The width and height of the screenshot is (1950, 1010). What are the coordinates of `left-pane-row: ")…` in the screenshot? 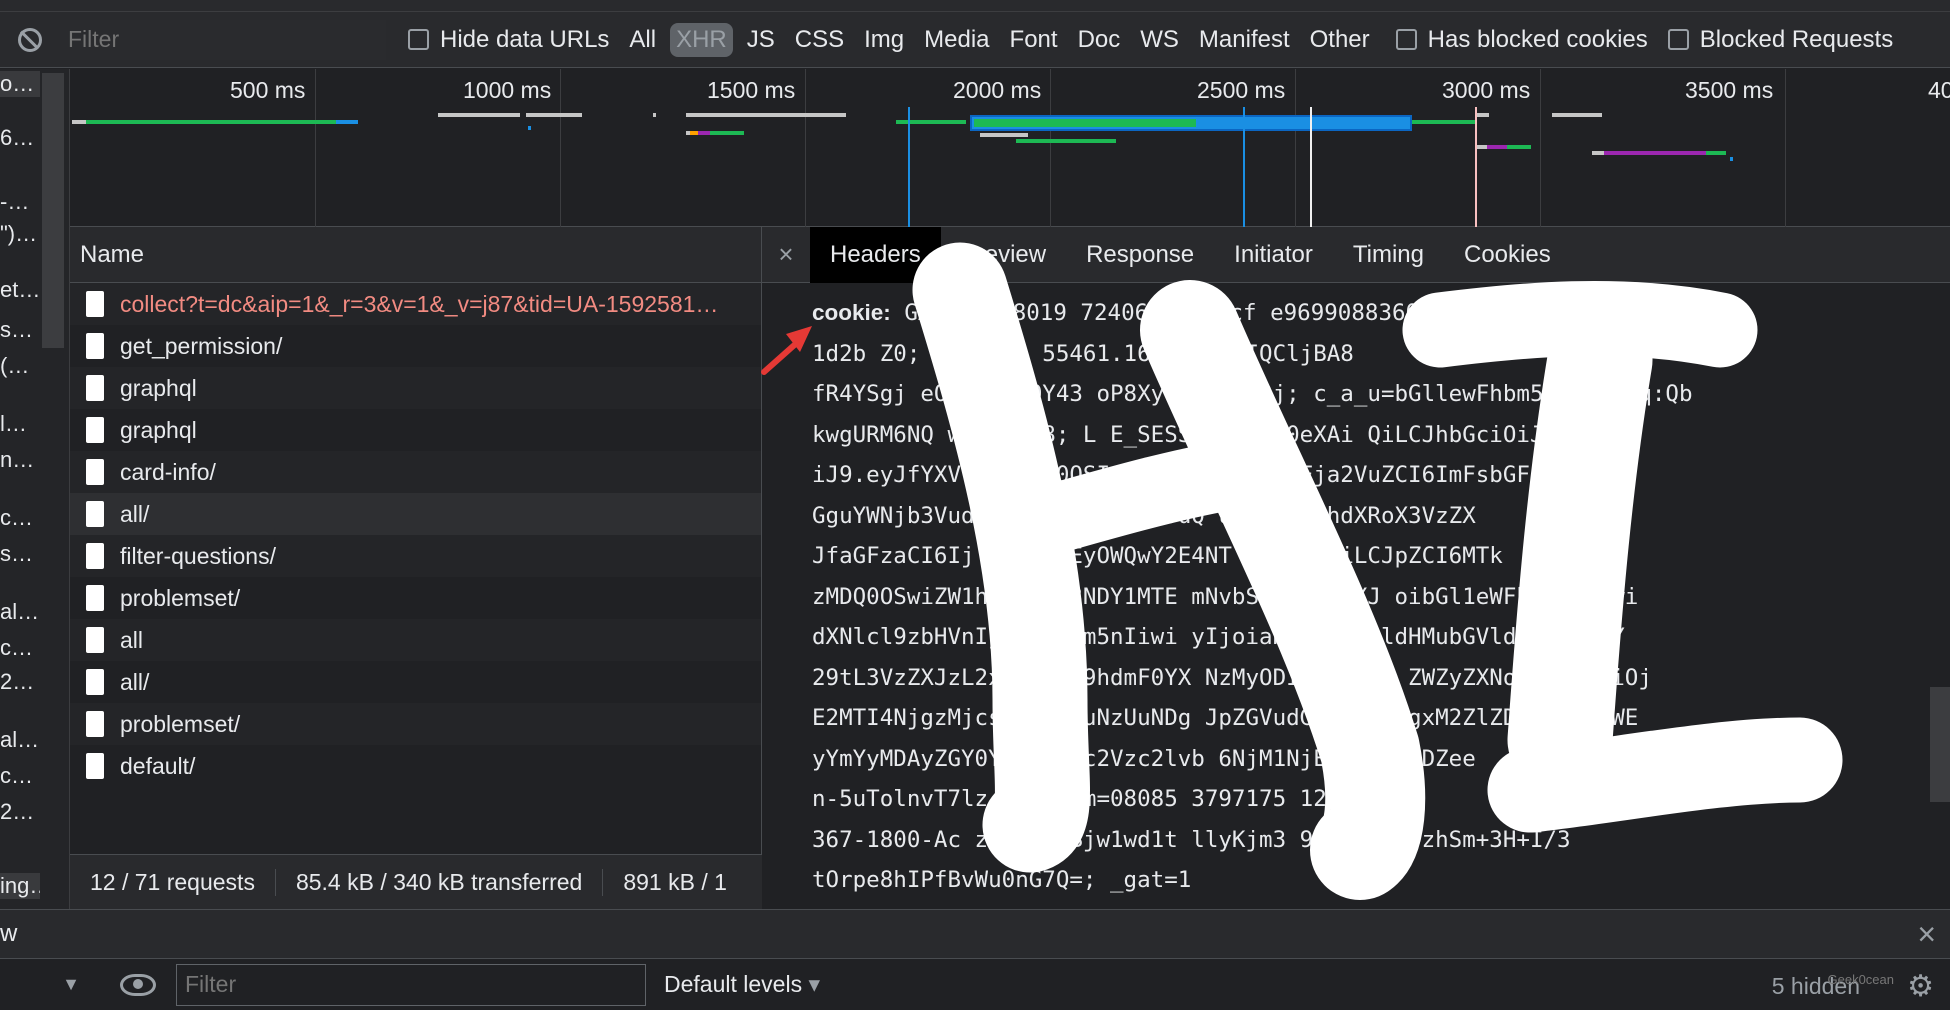 It's located at (20, 234).